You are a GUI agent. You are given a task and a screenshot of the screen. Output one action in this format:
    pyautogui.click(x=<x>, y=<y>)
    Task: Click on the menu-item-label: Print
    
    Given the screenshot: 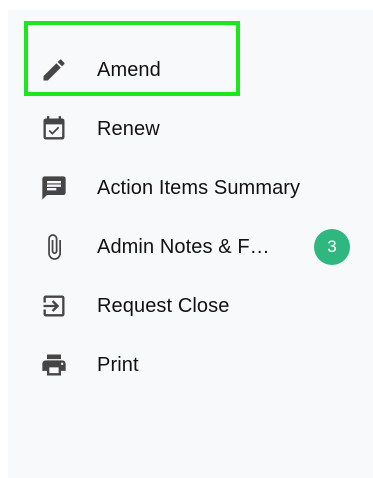 What is the action you would take?
    pyautogui.click(x=118, y=364)
    